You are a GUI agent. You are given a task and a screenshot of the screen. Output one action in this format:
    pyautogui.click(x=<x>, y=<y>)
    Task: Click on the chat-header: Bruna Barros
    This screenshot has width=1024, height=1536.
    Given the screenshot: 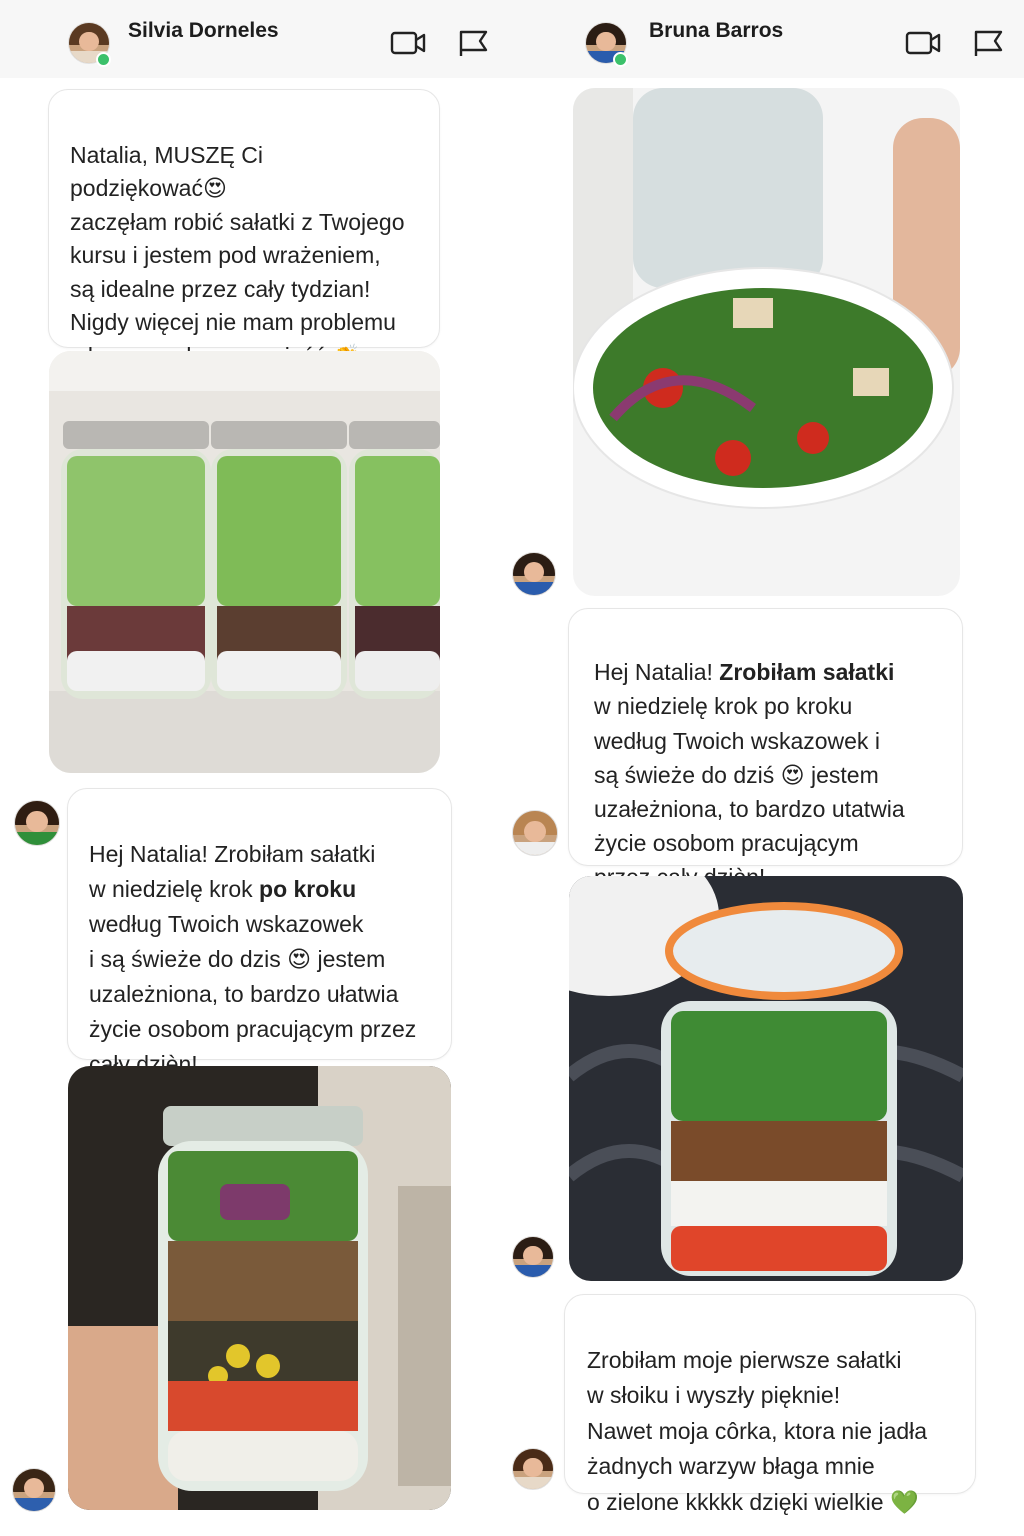 What is the action you would take?
    pyautogui.click(x=768, y=39)
    